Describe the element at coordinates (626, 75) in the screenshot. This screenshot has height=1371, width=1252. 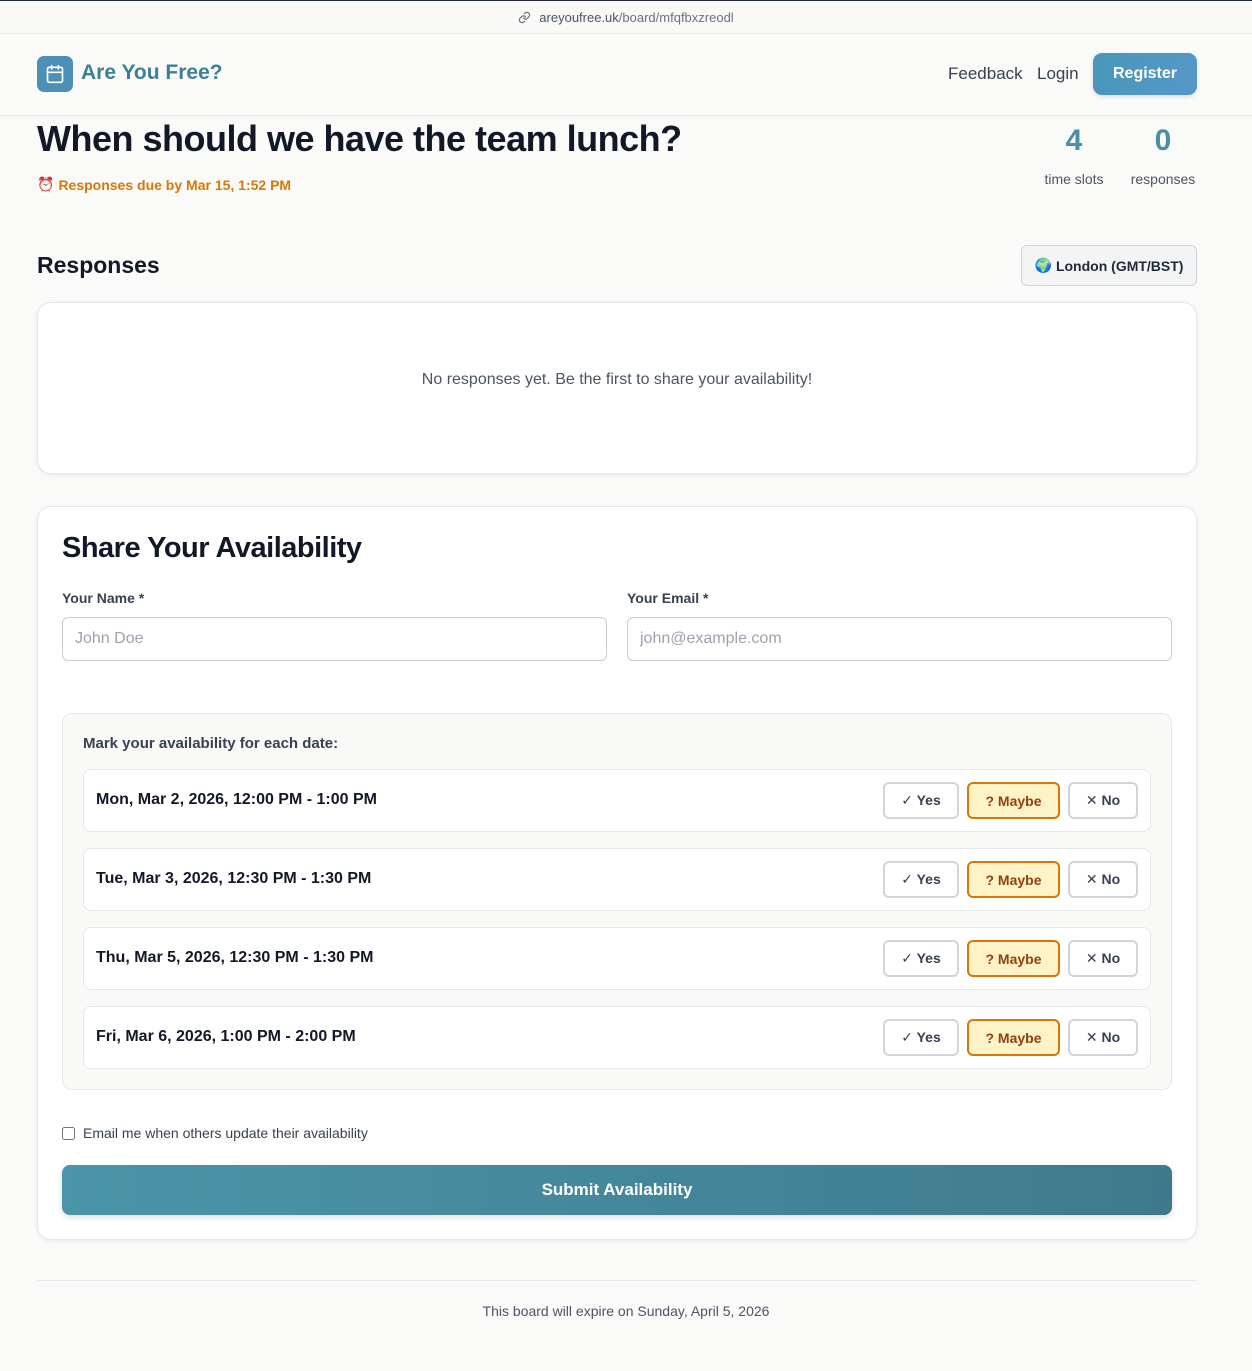
I see `site-header: Are You Free? Feedback Login Register` at that location.